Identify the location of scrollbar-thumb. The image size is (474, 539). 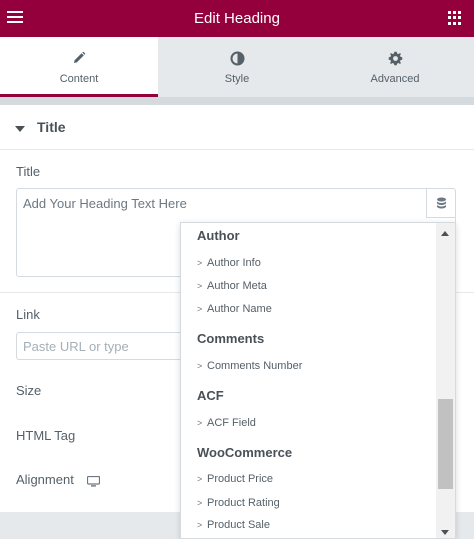
(445, 444).